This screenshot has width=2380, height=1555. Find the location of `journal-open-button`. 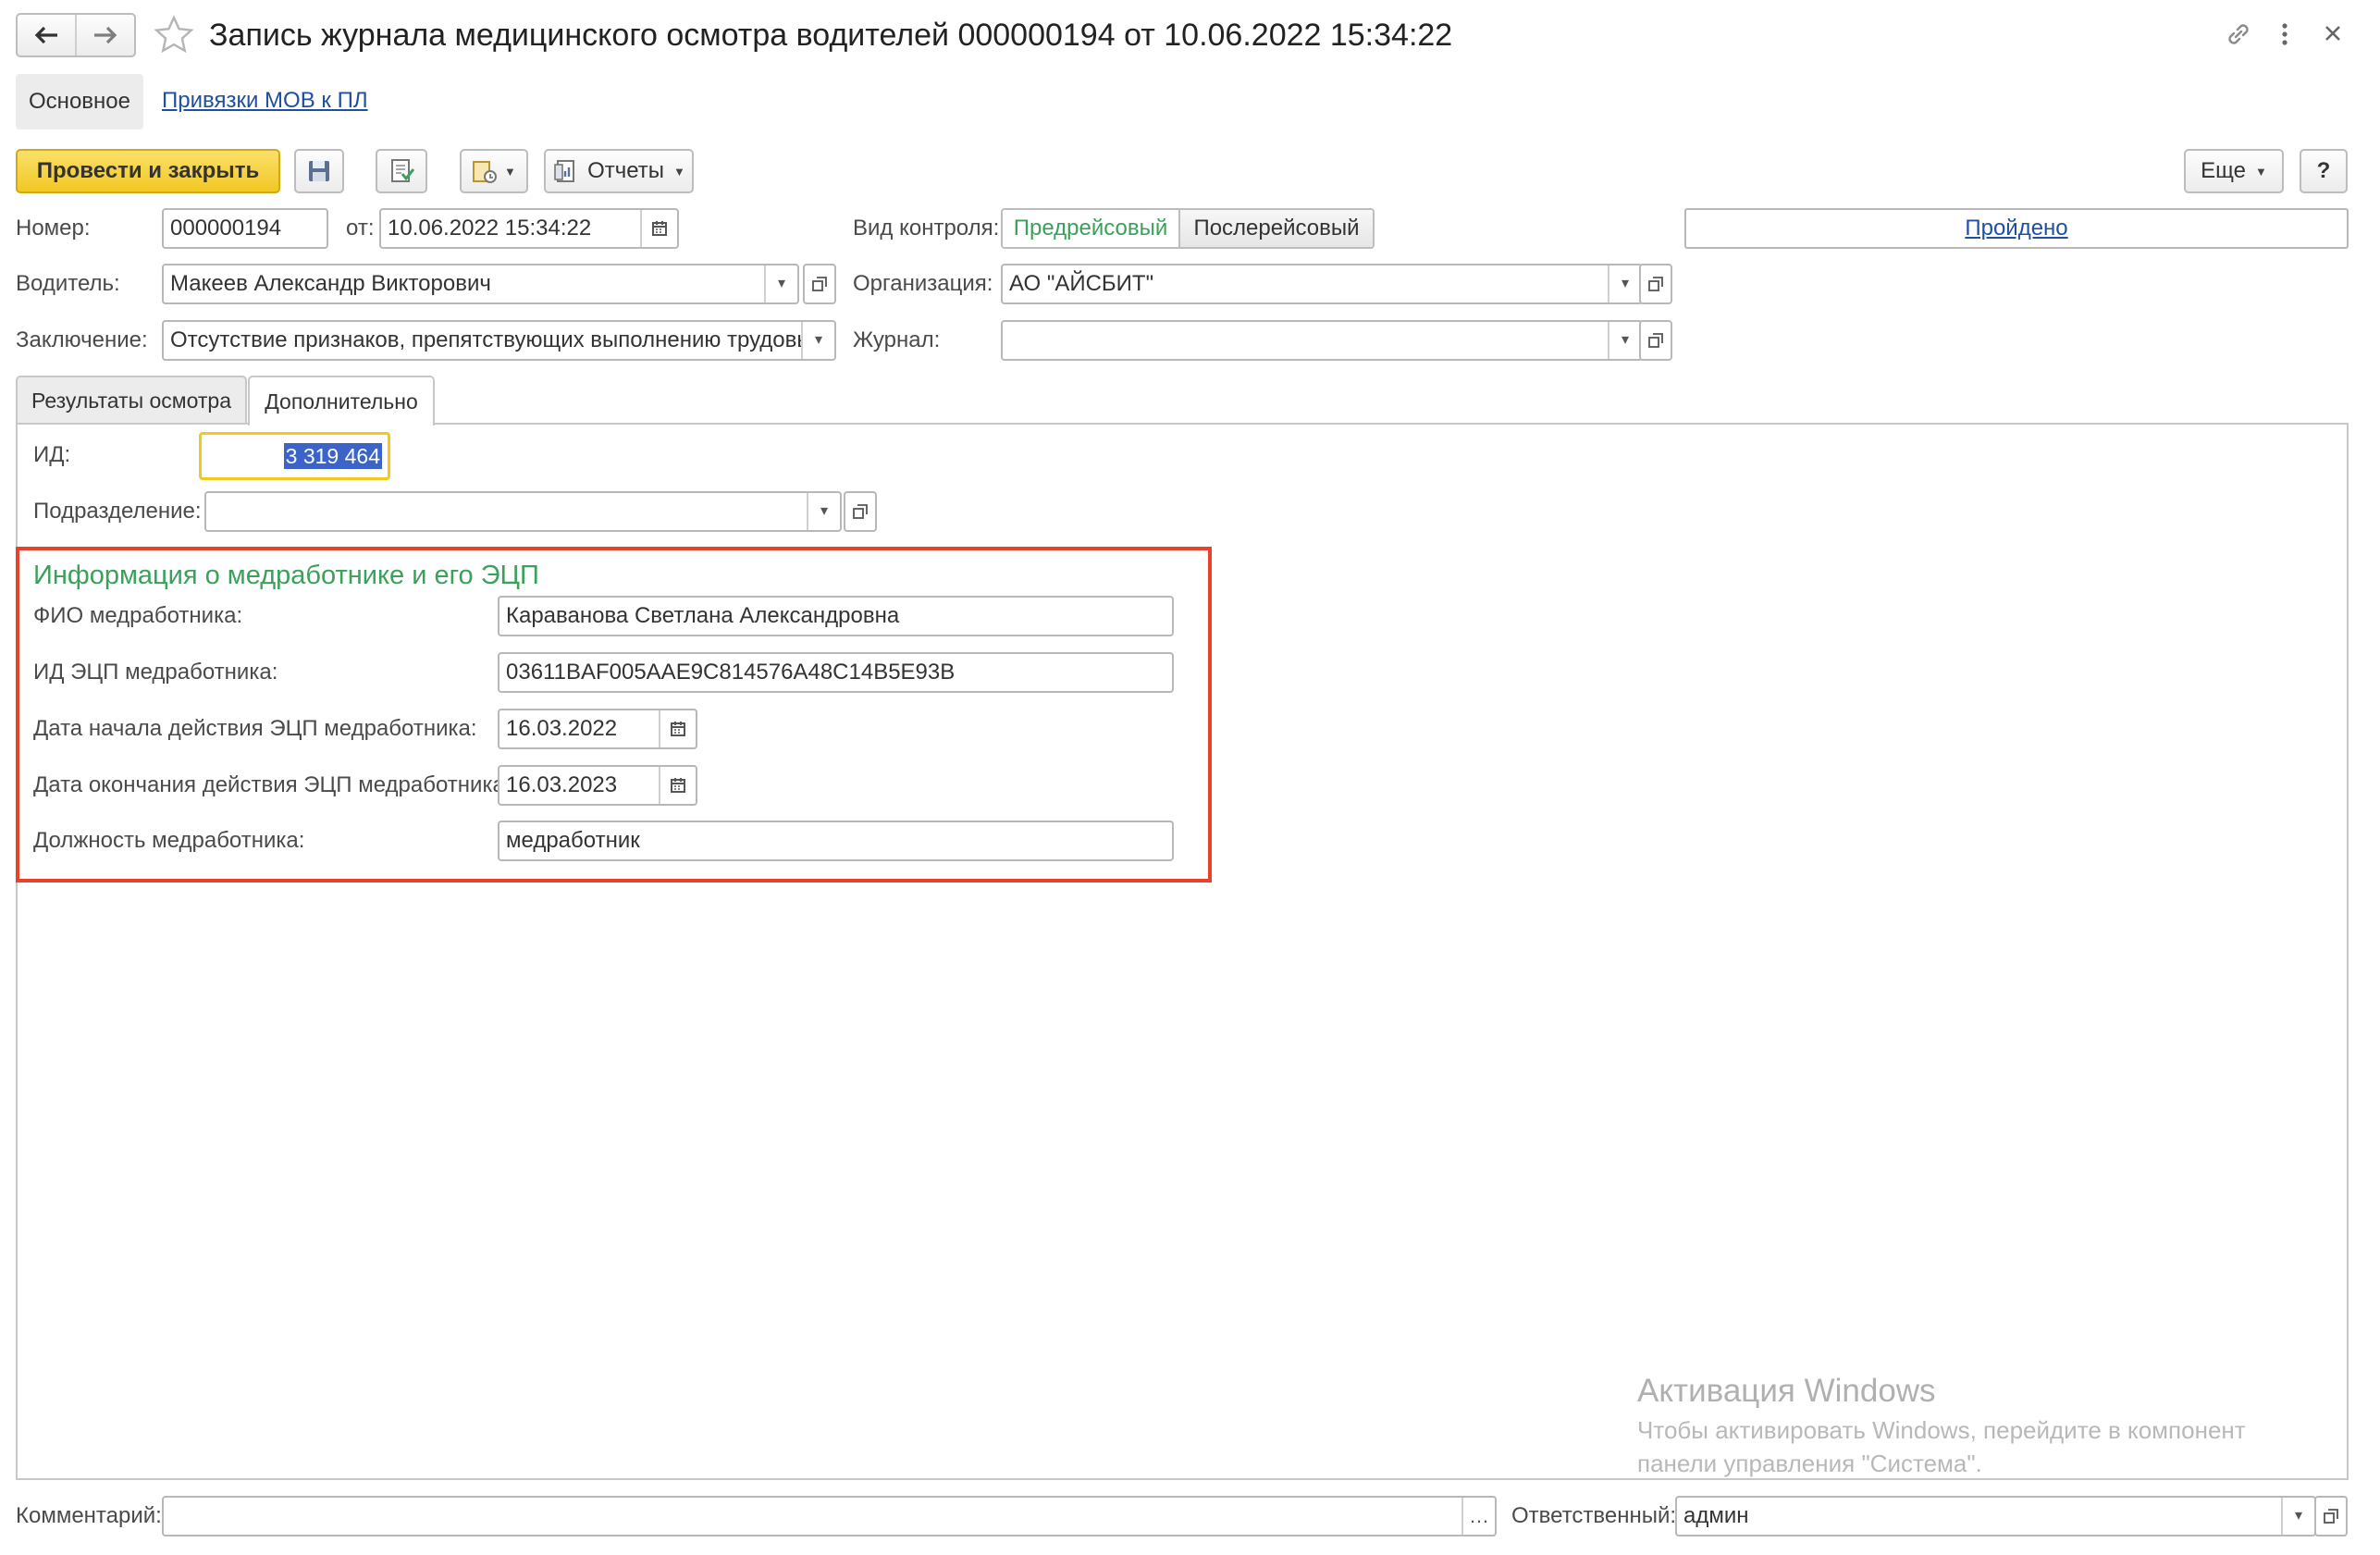

journal-open-button is located at coordinates (1655, 340).